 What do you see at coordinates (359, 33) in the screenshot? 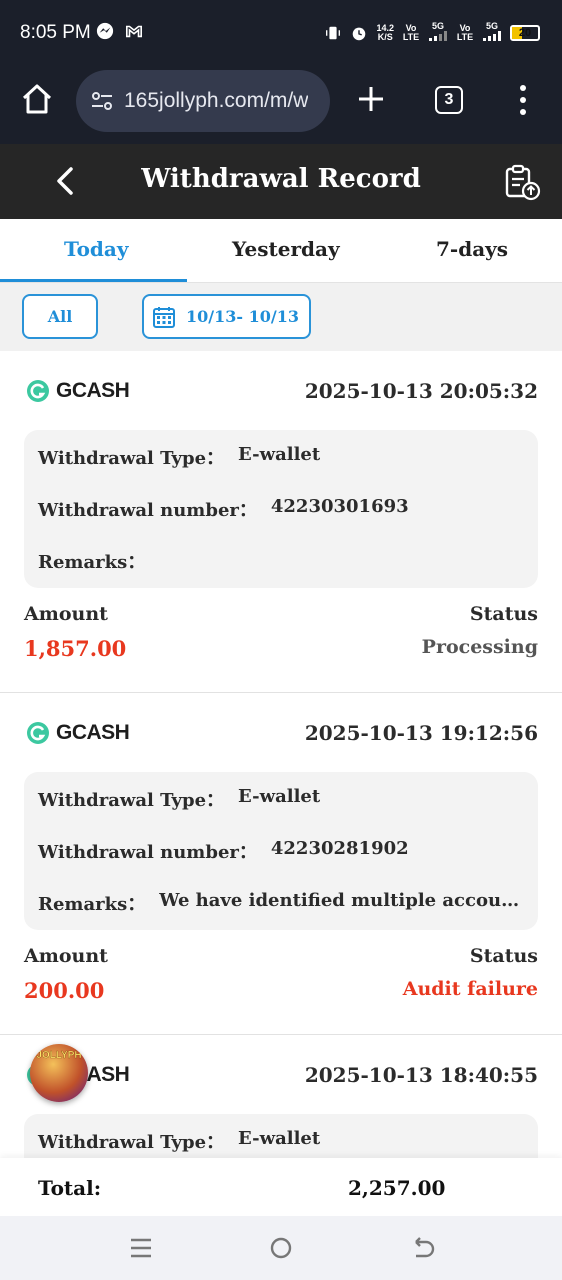
I see `alarm-icon` at bounding box center [359, 33].